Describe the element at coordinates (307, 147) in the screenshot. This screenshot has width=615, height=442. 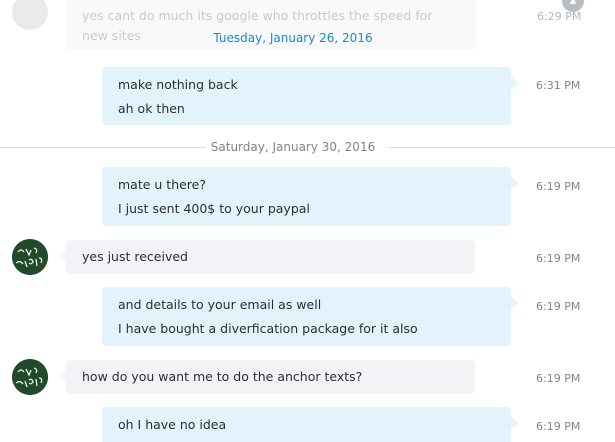
I see `date-separator: Saturday, January 30, 2016` at that location.